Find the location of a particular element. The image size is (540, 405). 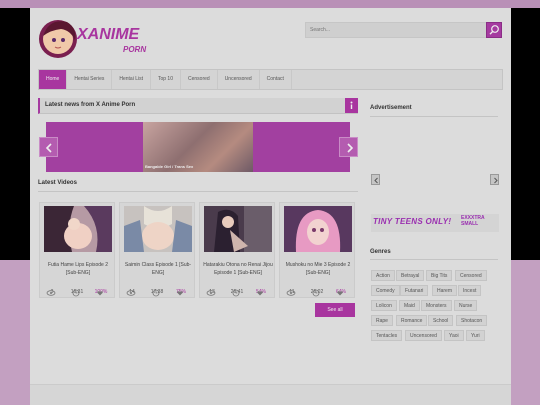

info-button is located at coordinates (351, 105).